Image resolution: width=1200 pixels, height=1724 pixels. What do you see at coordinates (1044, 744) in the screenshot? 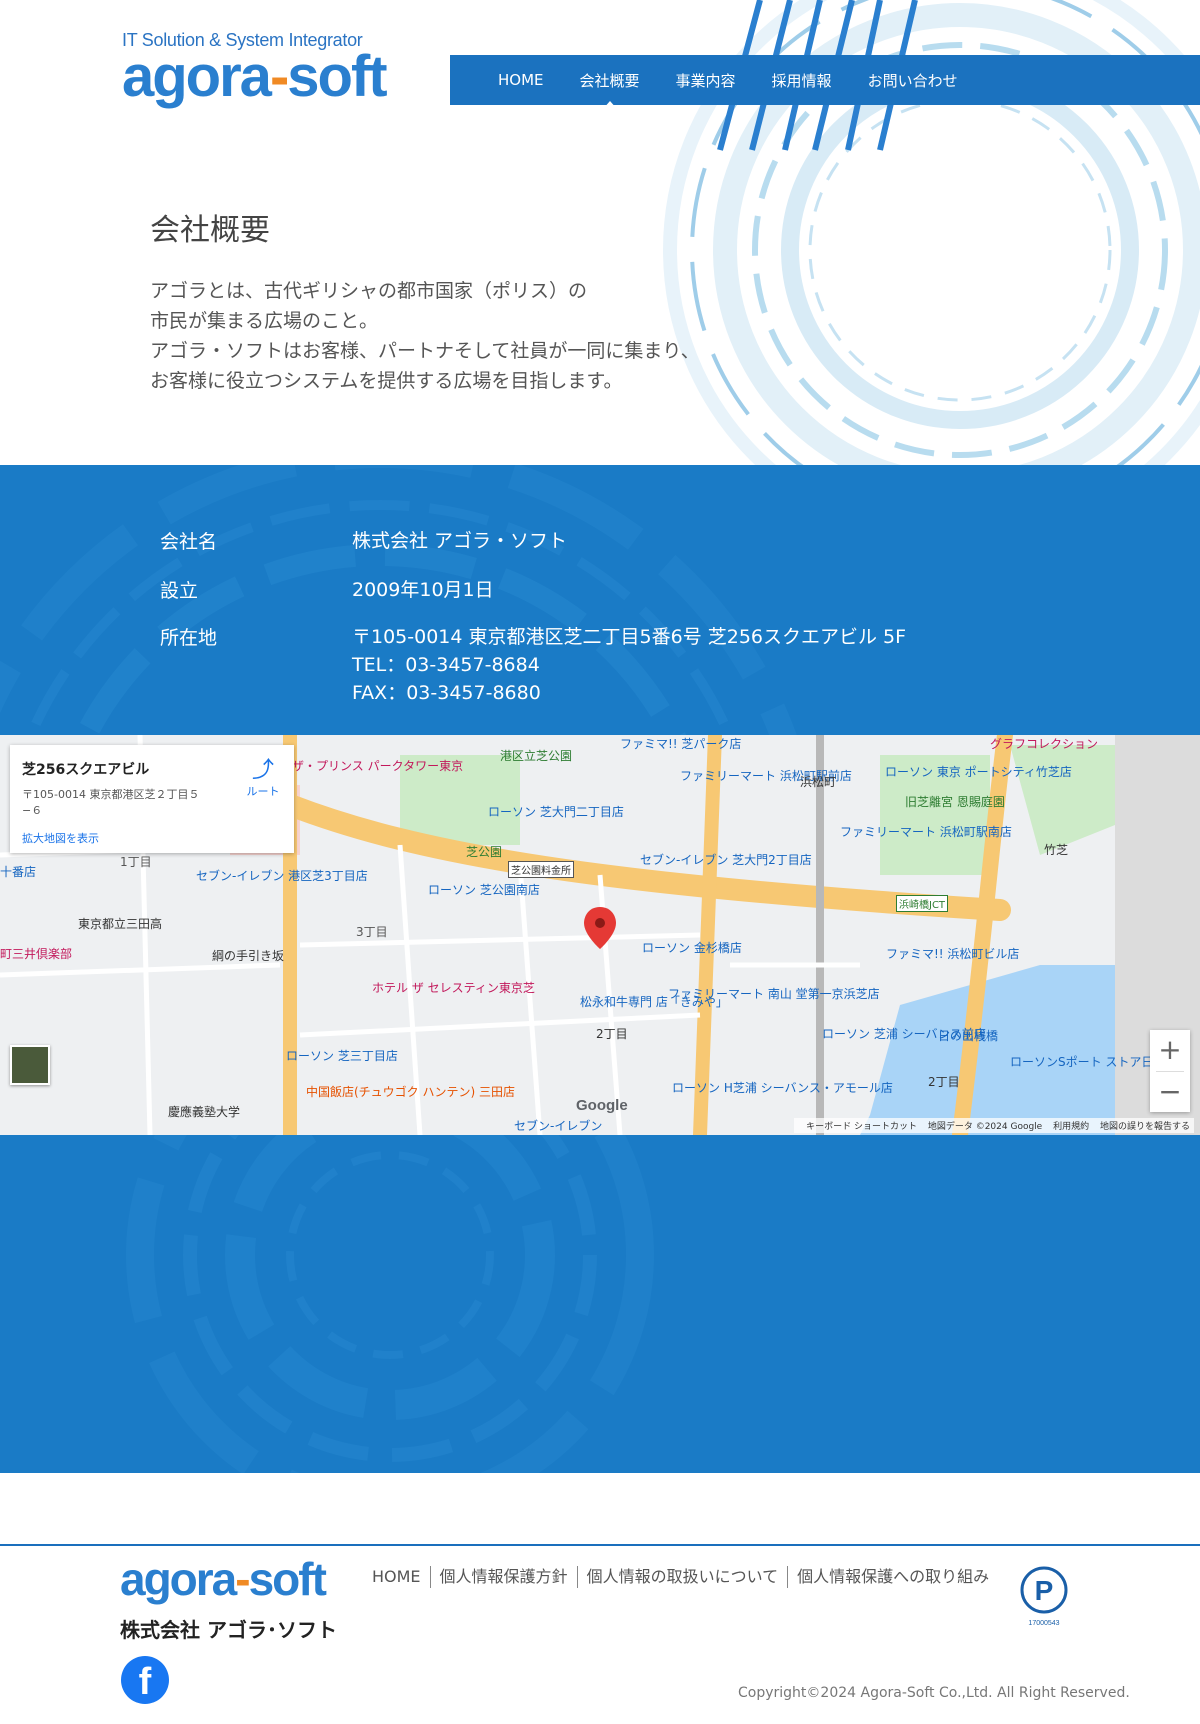
I see `map-label: グラフコレクション` at bounding box center [1044, 744].